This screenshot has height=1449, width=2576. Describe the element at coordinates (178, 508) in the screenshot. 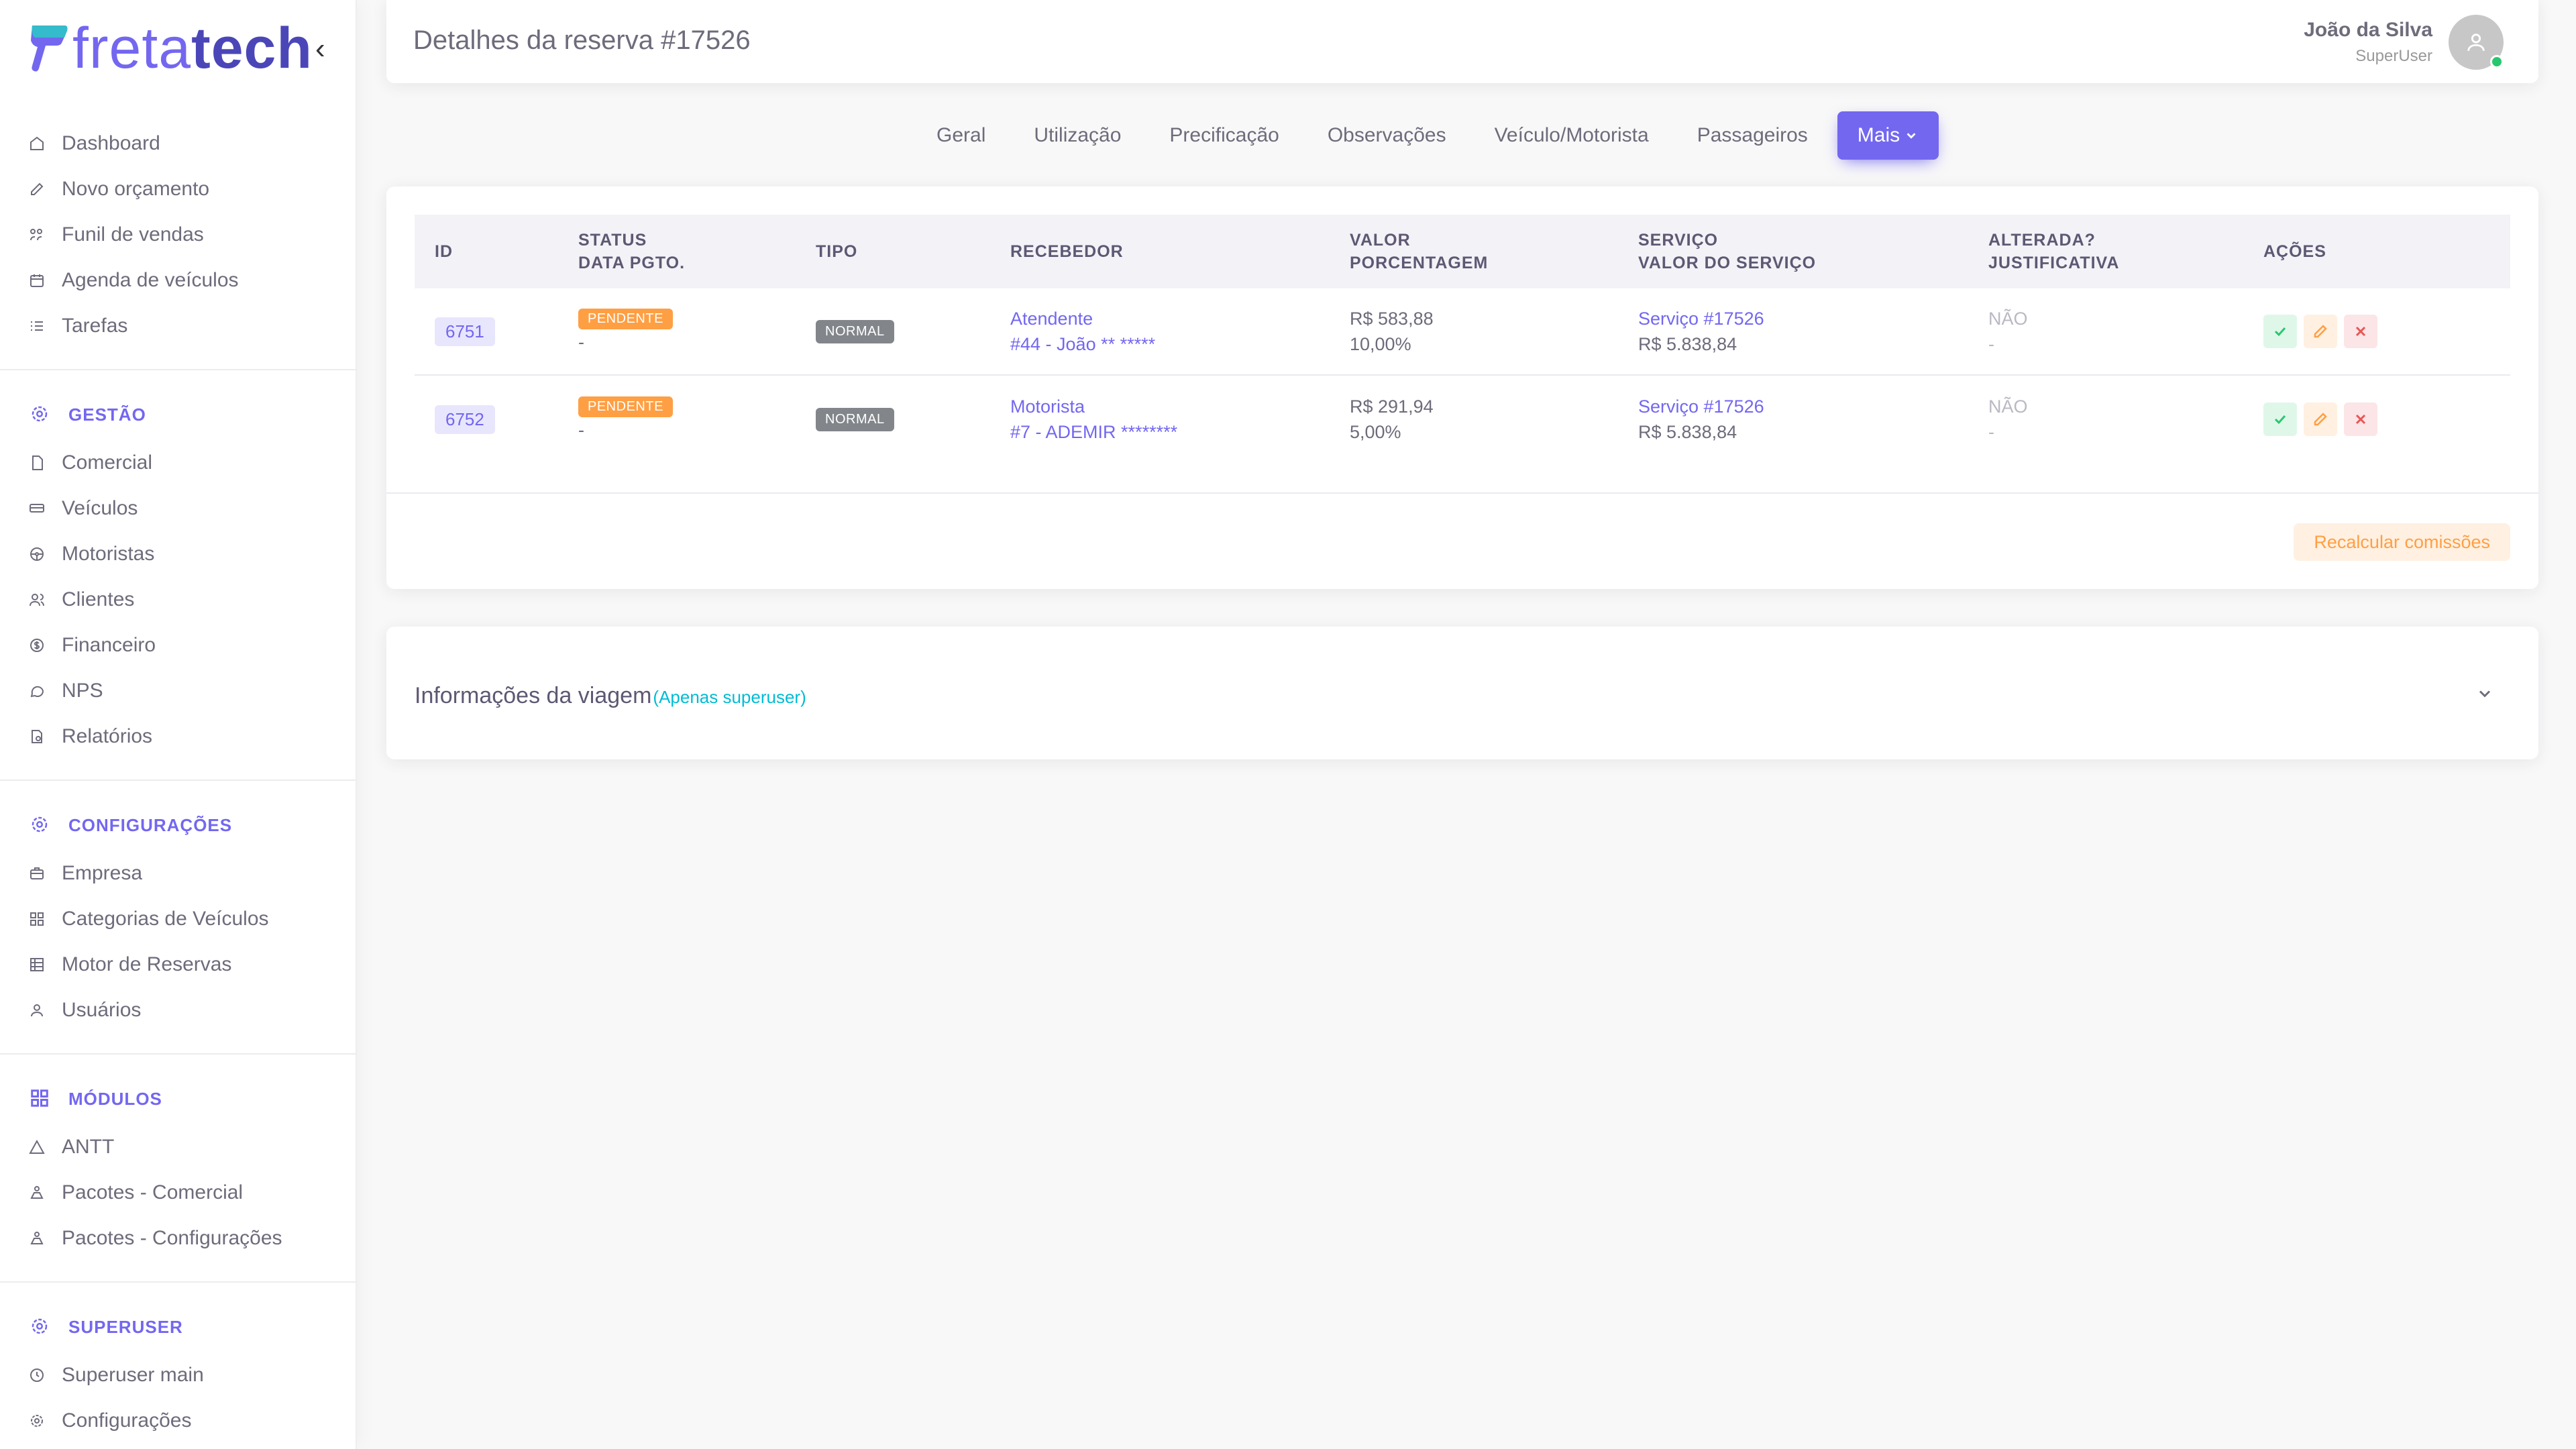

I see `sidebar-item-veiculos: Veículos` at that location.